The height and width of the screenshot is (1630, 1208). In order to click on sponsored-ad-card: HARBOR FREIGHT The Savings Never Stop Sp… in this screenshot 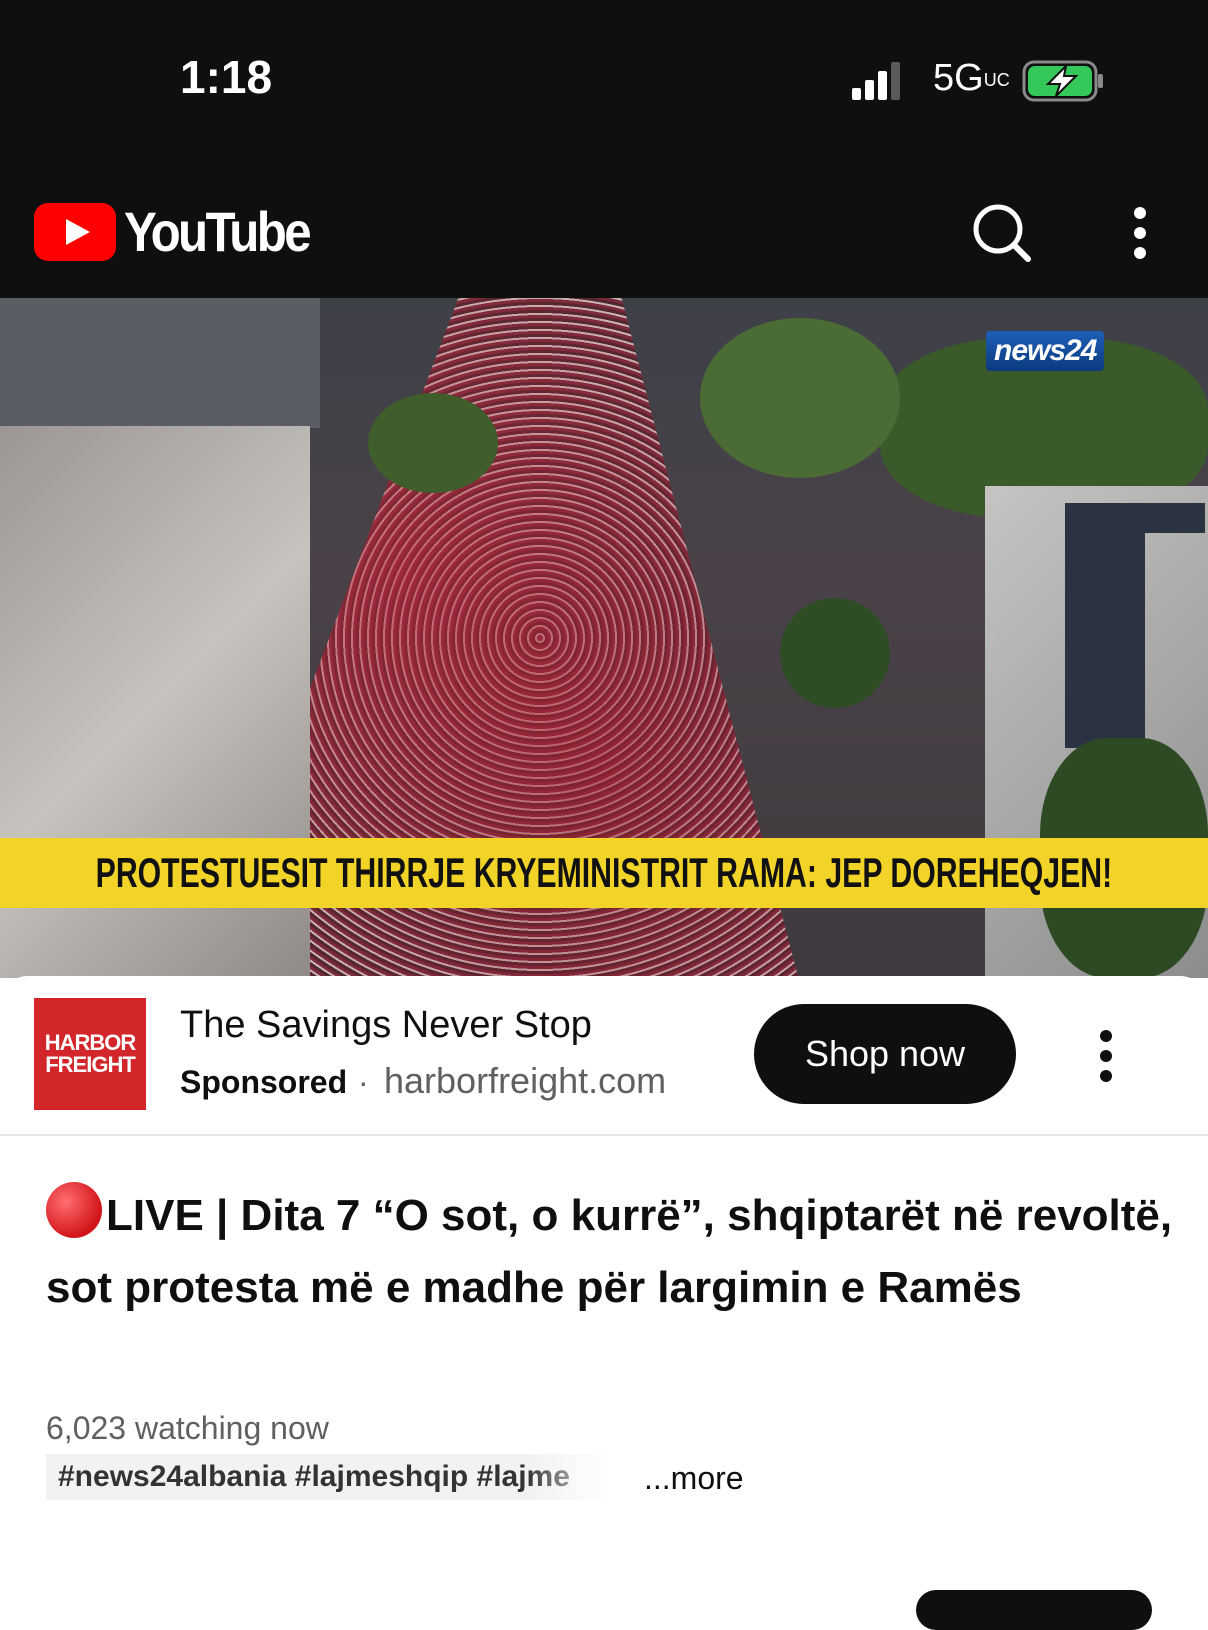, I will do `click(604, 1056)`.